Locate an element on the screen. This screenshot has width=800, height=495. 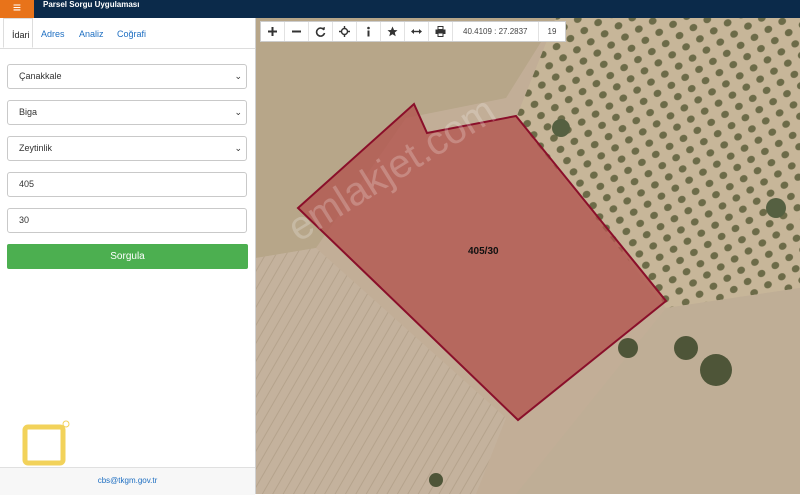
menu-button: ≡ is located at coordinates (17, 9).